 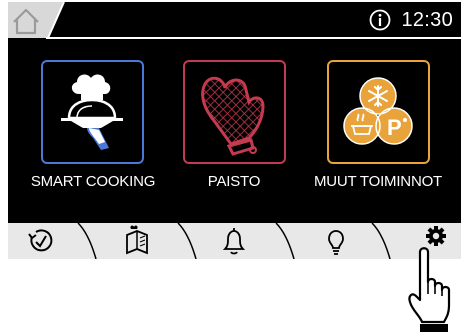 I want to click on home-button, so click(x=38, y=21).